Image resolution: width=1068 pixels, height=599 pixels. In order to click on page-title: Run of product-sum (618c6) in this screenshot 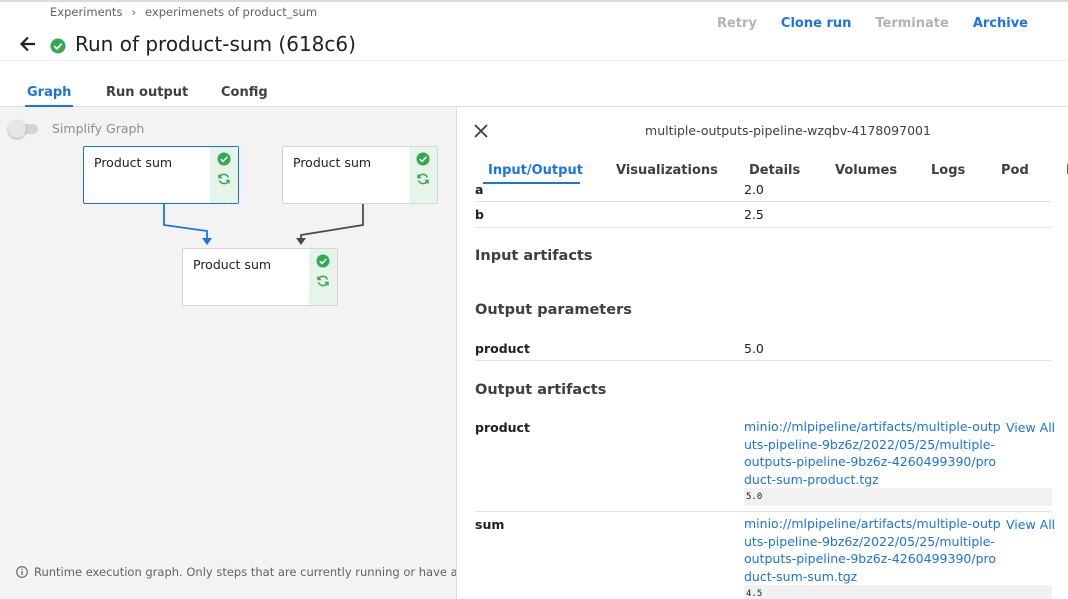, I will do `click(215, 44)`.